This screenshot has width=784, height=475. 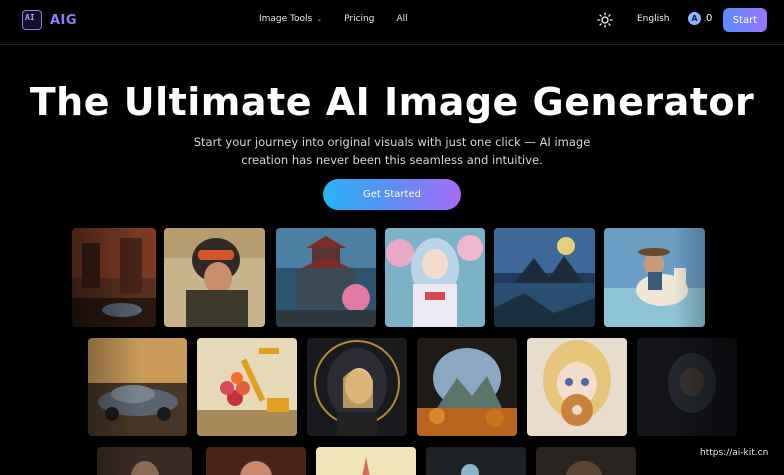 I want to click on cave-landscape-tile, so click(x=467, y=387).